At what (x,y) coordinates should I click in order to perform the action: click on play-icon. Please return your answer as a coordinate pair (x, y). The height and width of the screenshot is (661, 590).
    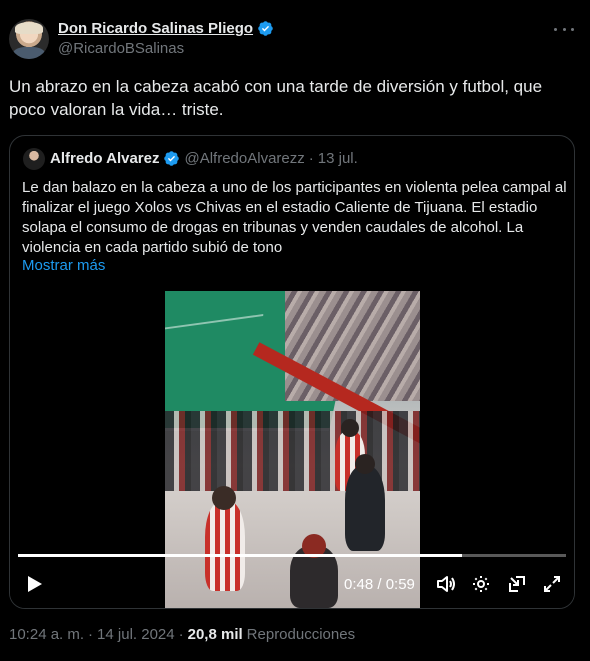
    Looking at the image, I should click on (35, 584).